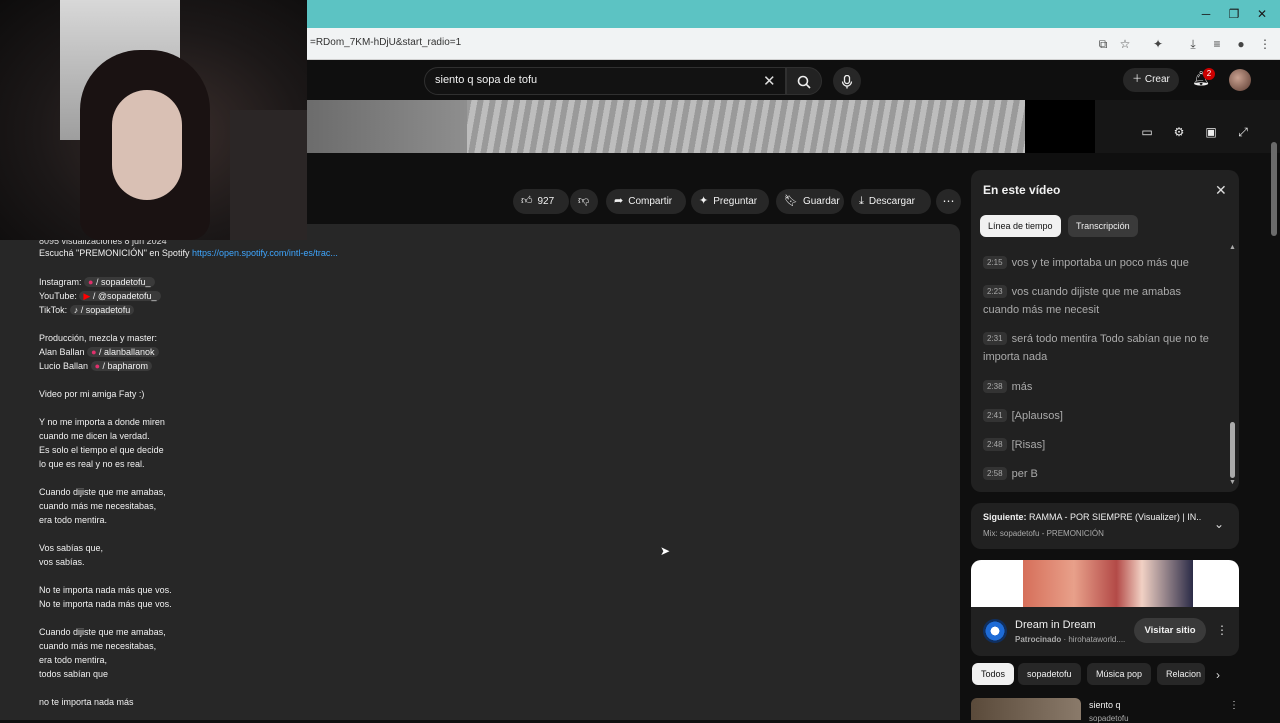  I want to click on webcam-background-shelf, so click(268, 175).